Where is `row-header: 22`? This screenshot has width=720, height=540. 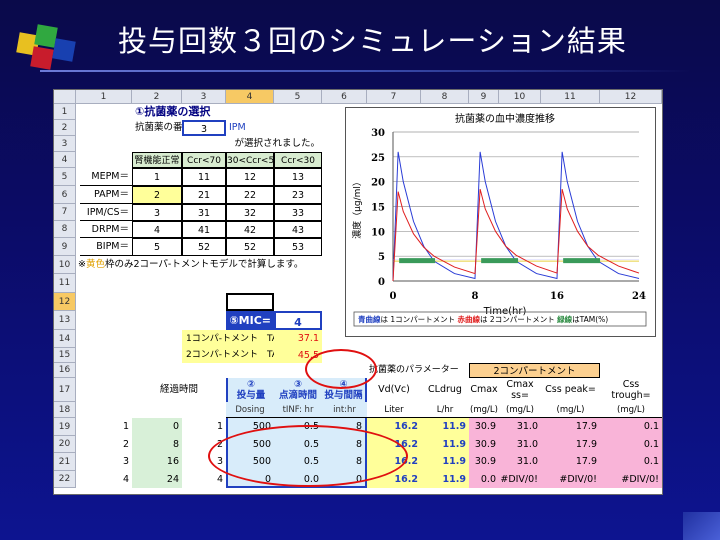 row-header: 22 is located at coordinates (65, 479).